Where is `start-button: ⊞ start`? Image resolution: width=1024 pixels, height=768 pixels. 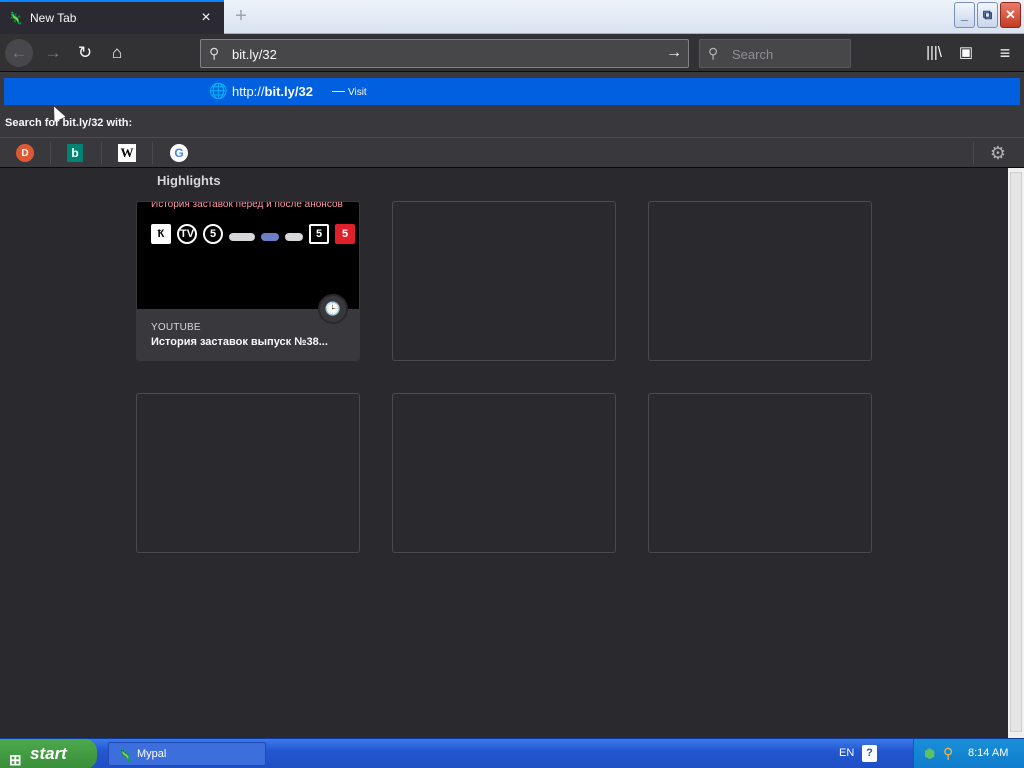 start-button: ⊞ start is located at coordinates (48, 753).